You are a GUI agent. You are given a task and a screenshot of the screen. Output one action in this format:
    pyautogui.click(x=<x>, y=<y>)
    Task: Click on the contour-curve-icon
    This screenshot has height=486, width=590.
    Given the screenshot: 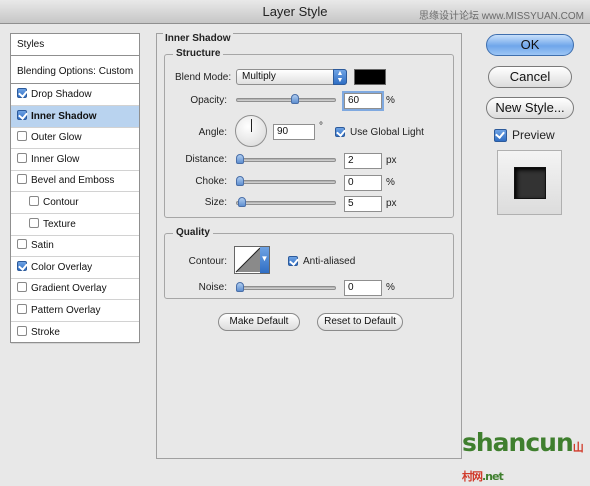 What is the action you would take?
    pyautogui.click(x=248, y=260)
    